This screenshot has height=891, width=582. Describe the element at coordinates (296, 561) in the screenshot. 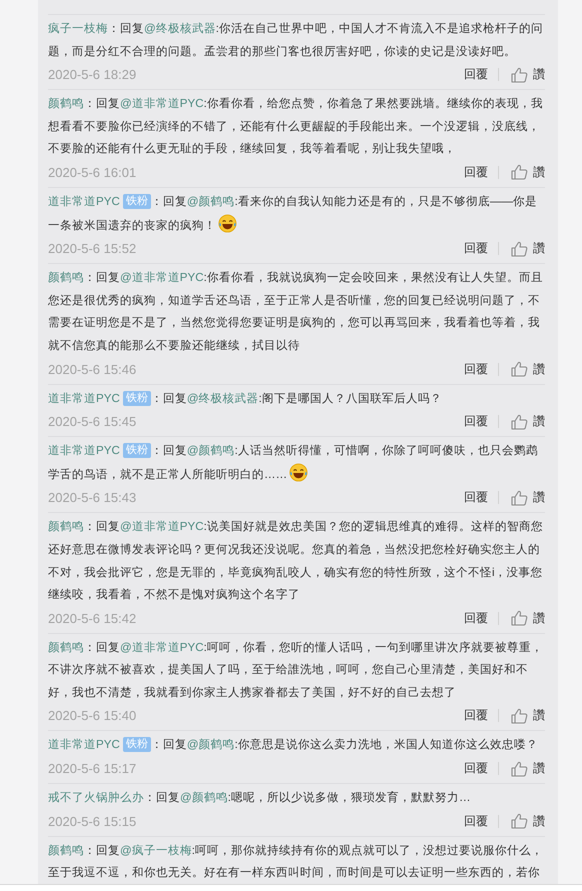

I see `comment-text: 颜鹤鸣：回复@道非常道PYC:说美国好就是效忠美国？您的逻辑思维真的难得。这样的智商您还好意思在微博发表评论吗？更何况我还没说呢。您真的着急，当然没把您栓好确实您主人的不对，我会批评它，您是无罪的，毕竟疯狗乱咬人，确实有您的特性所致，这个不怪i，没事您继续咬，我看着，不然不是愧对疯狗这个名字了` at that location.